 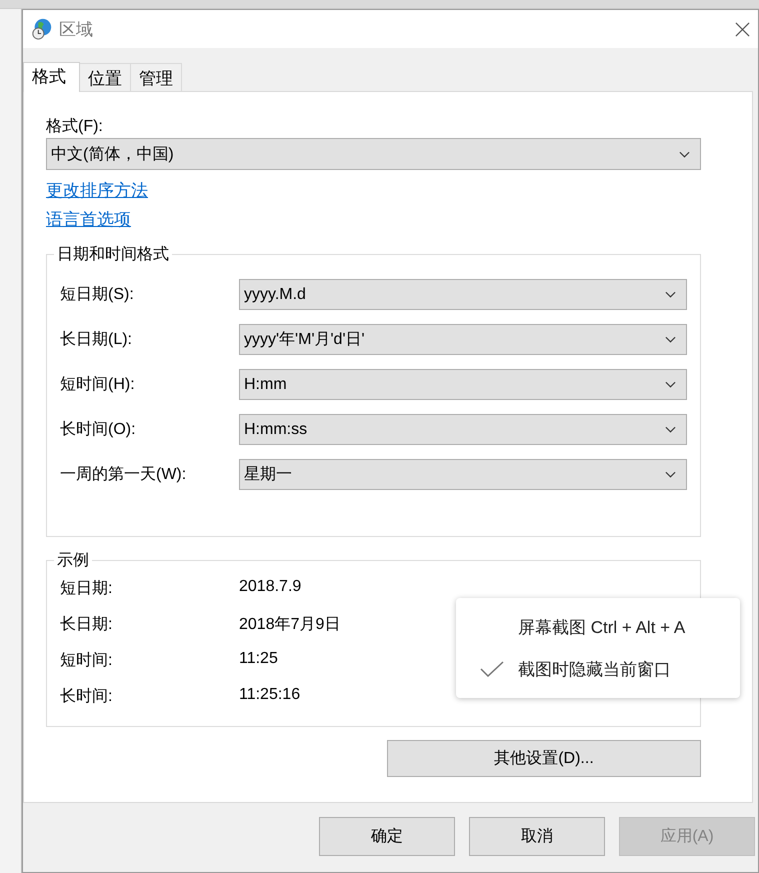 I want to click on button: 取消, so click(x=537, y=836).